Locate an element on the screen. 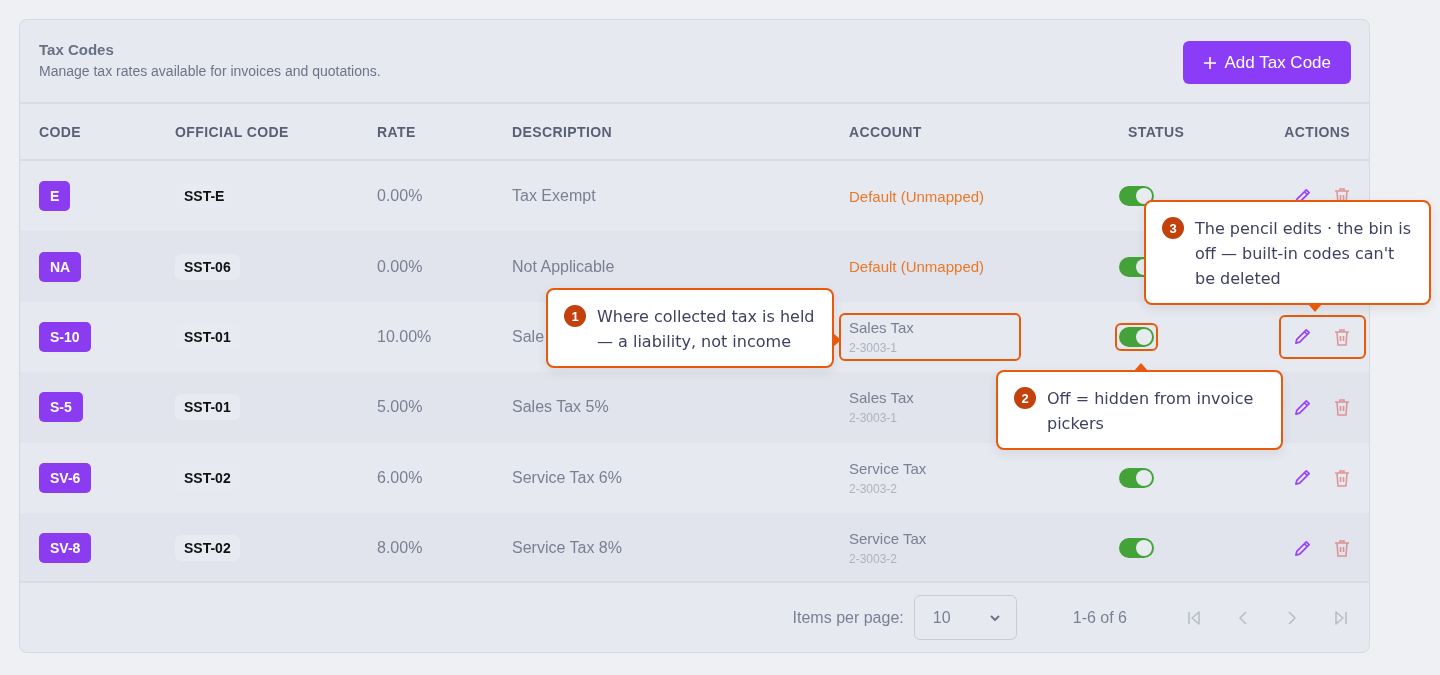  column-header: ACCOUNT is located at coordinates (886, 131).